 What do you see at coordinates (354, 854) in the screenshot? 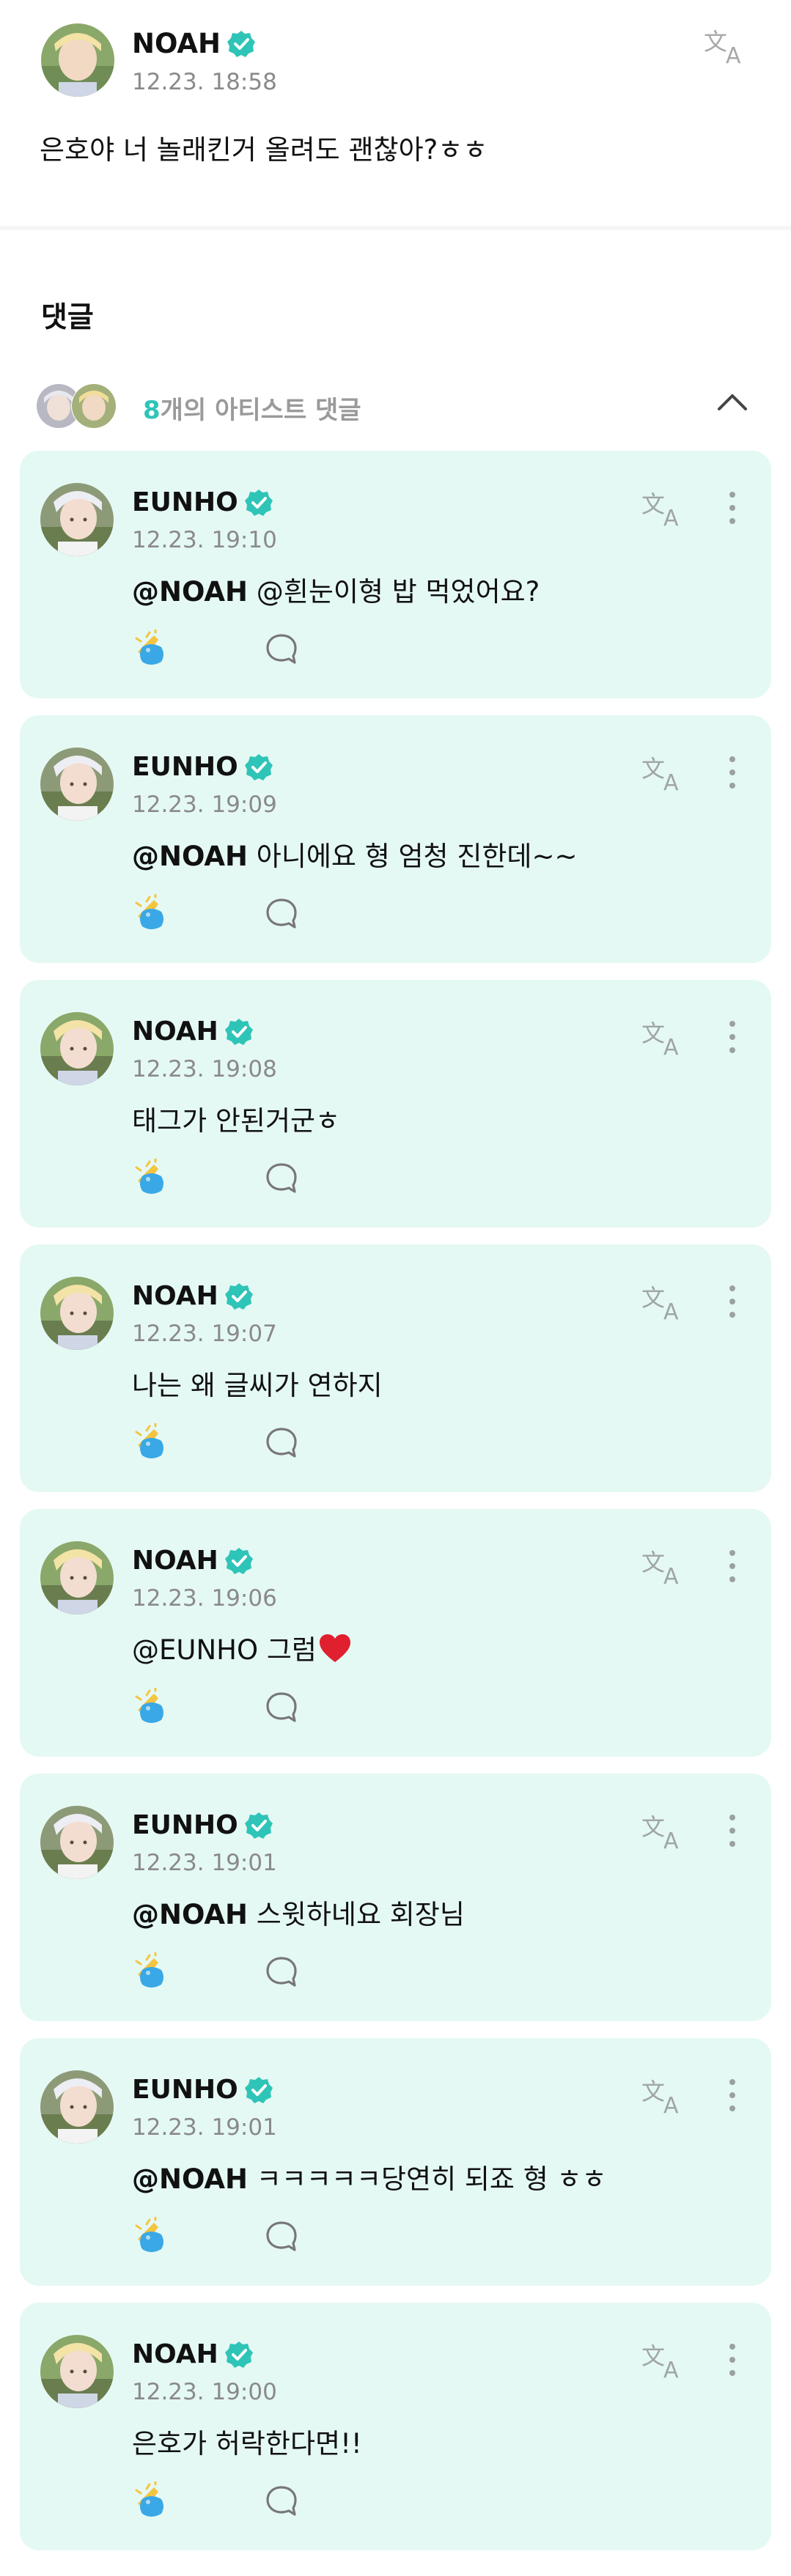
I see `comment-text: @NOAH 아니에요 형 엄청 진한데~~` at bounding box center [354, 854].